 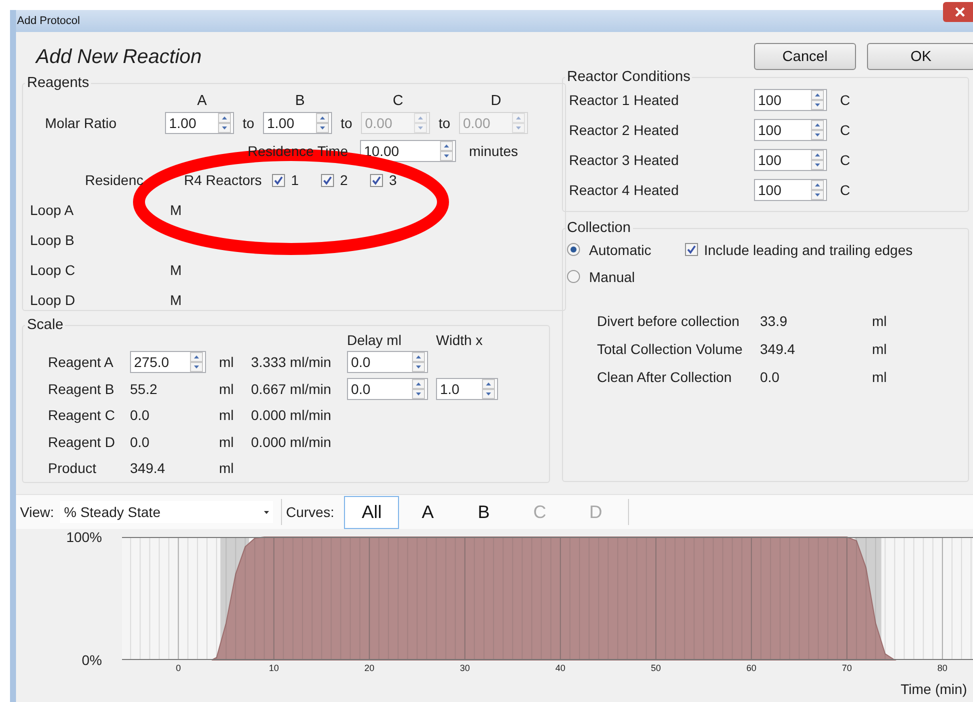 I want to click on axis-title: Time (min), so click(x=933, y=689).